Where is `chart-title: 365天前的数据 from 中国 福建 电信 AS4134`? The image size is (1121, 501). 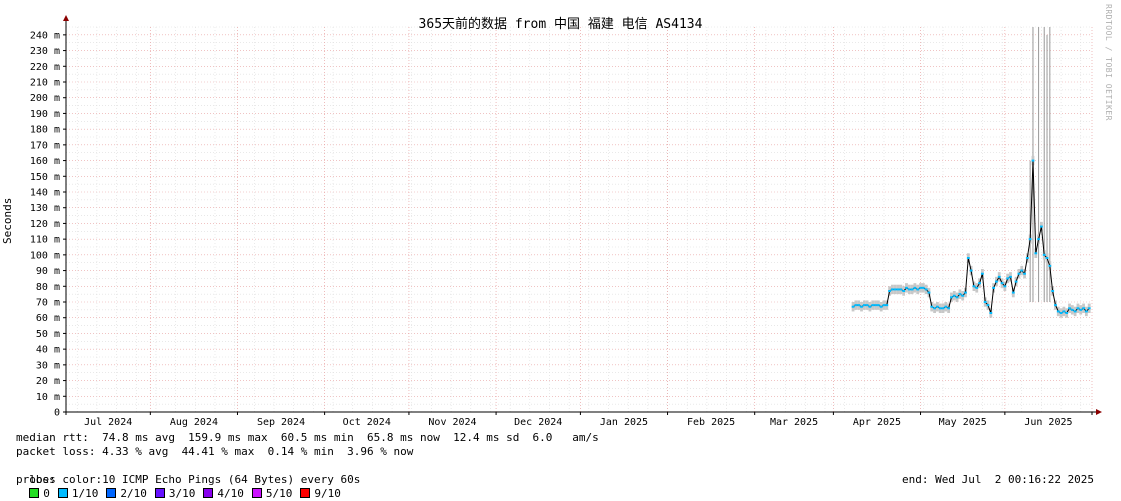
chart-title: 365天前的数据 from 中国 福建 电信 AS4134 is located at coordinates (560, 24).